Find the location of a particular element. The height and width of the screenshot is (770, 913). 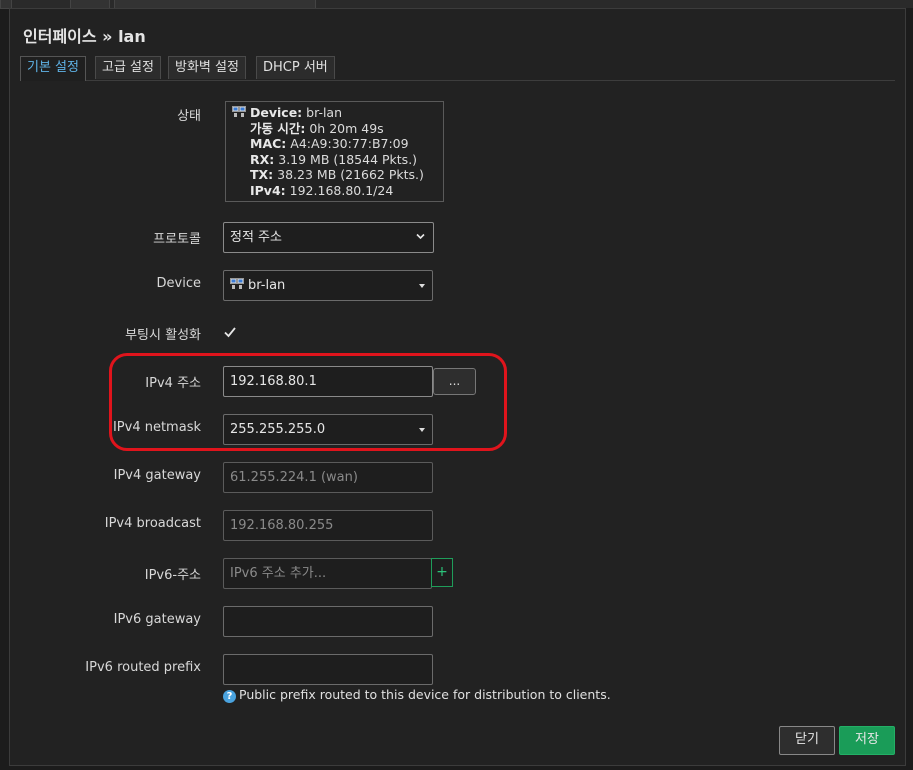

ipv6-address-label: IPv6-주소 is located at coordinates (172, 575).